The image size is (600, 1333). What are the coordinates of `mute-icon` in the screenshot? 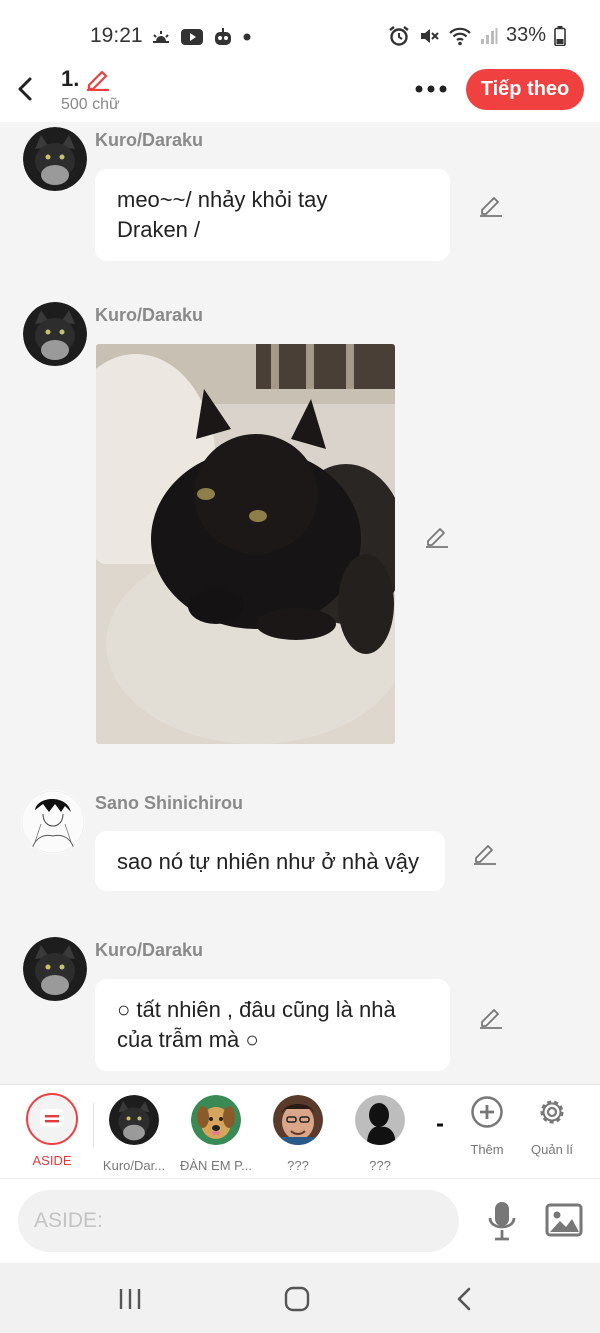 It's located at (429, 35).